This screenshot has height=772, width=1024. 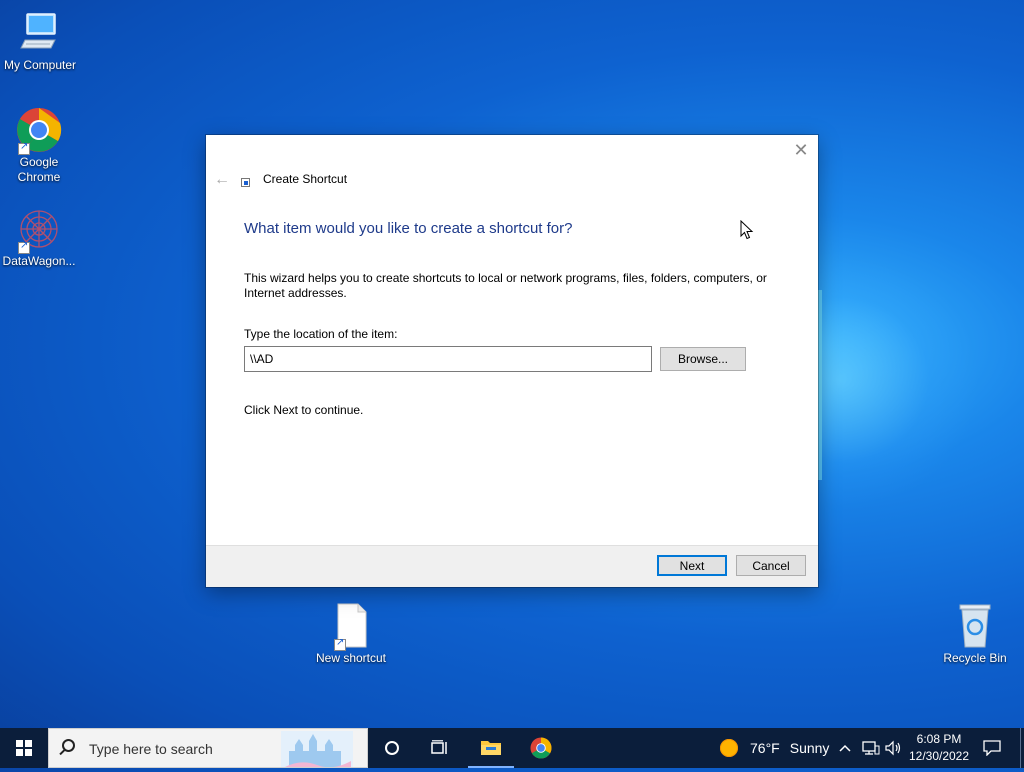 What do you see at coordinates (747, 232) in the screenshot?
I see `mouse-cursor-icon` at bounding box center [747, 232].